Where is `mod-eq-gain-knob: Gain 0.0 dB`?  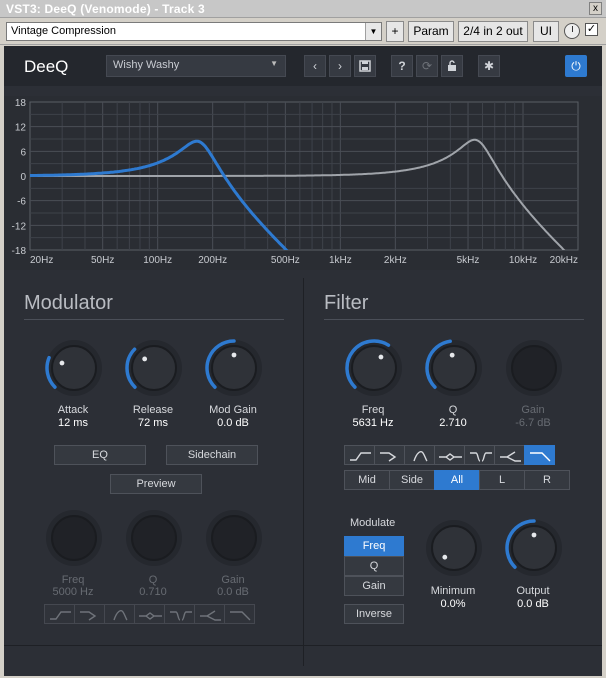
mod-eq-gain-knob: Gain 0.0 dB is located at coordinates (234, 553).